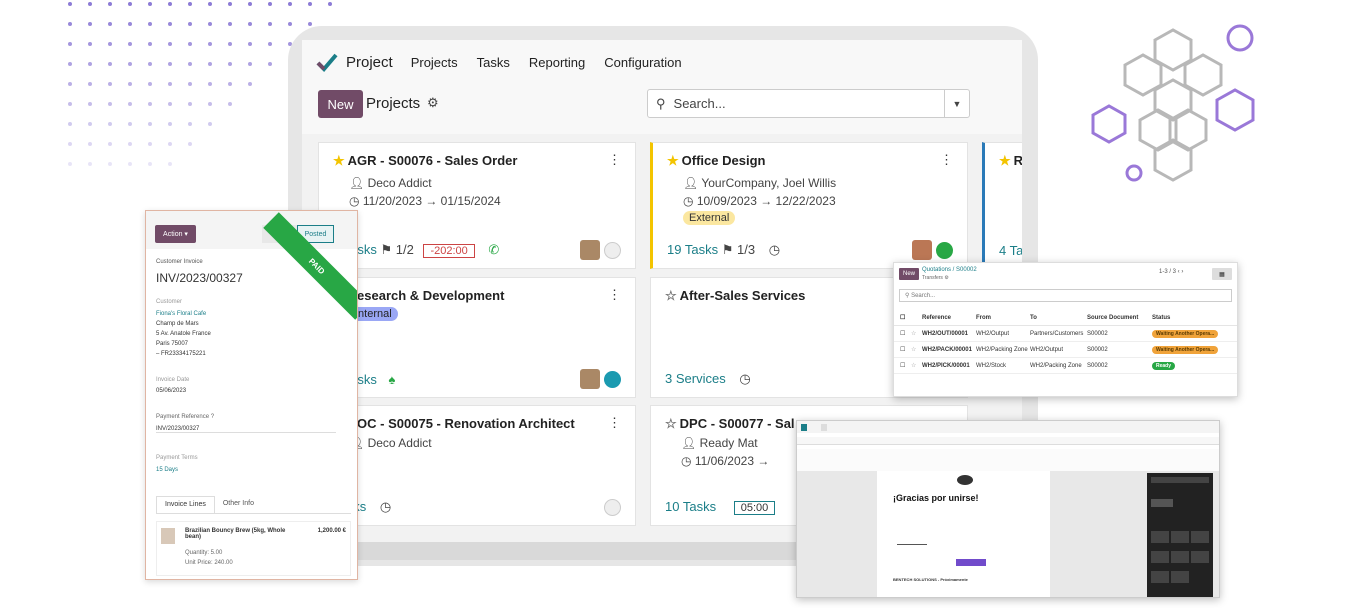  Describe the element at coordinates (1171, 272) in the screenshot. I see `pager: 1-3 / 3 ‹ ›` at that location.